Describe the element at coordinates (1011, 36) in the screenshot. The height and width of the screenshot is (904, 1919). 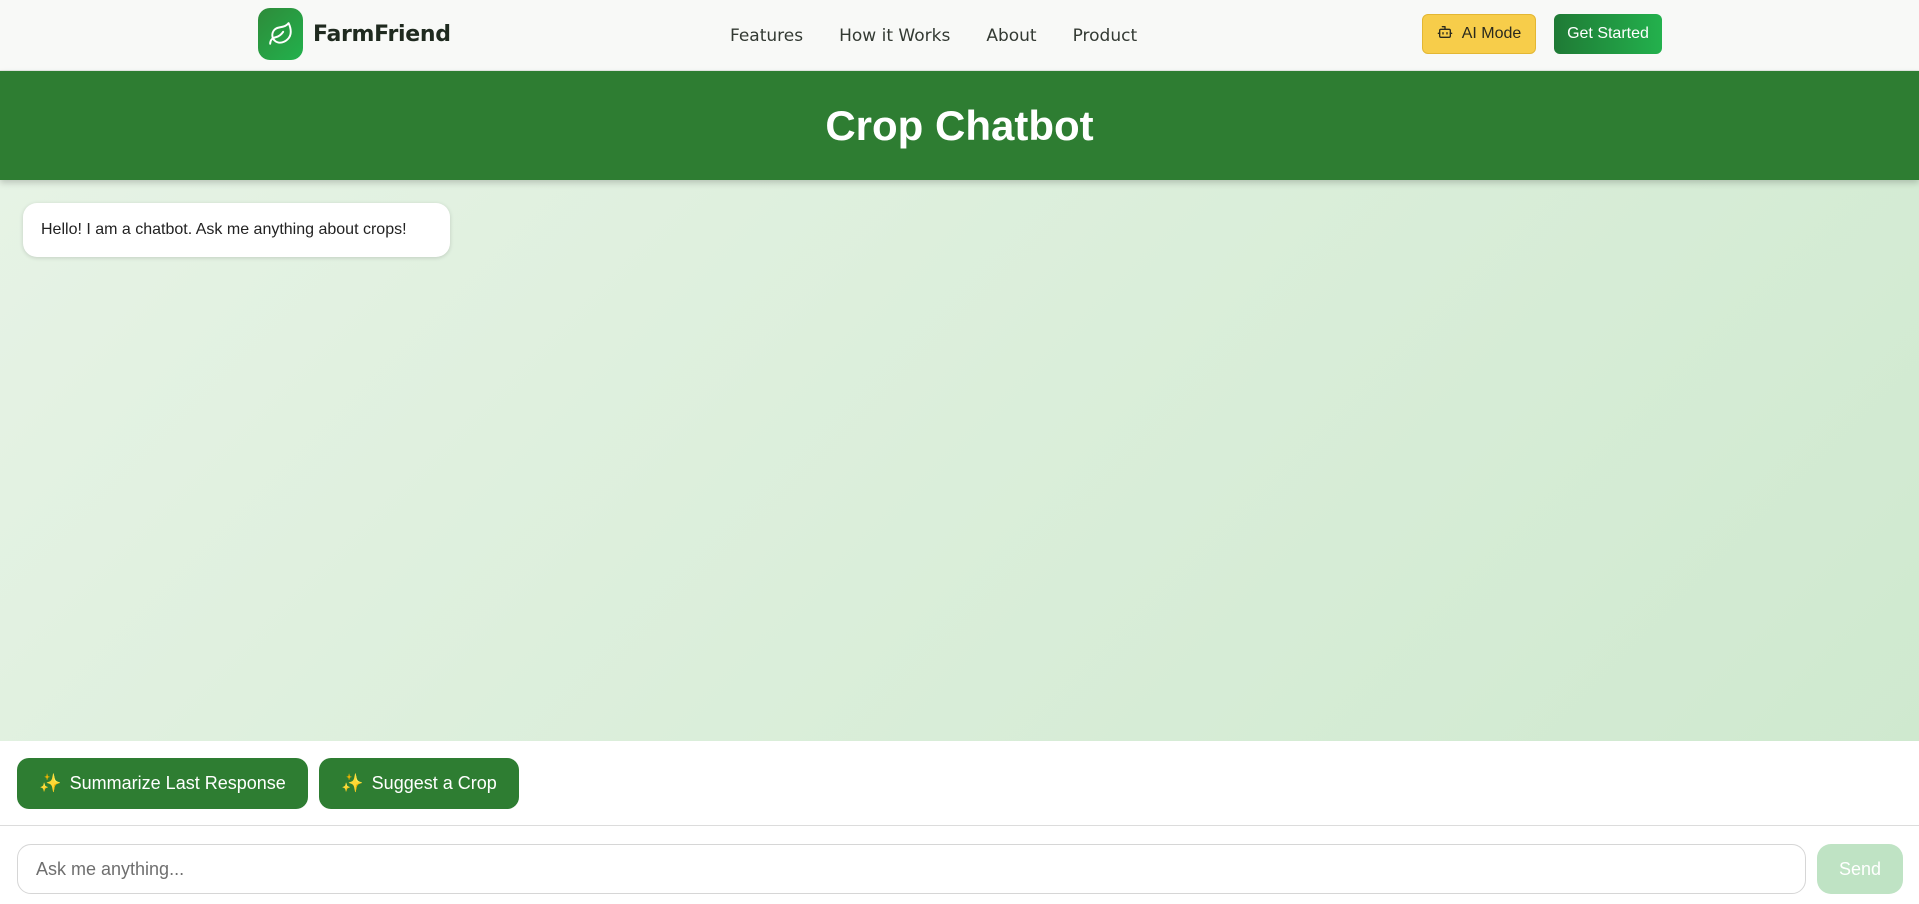
I see `nav-link-about: About` at that location.